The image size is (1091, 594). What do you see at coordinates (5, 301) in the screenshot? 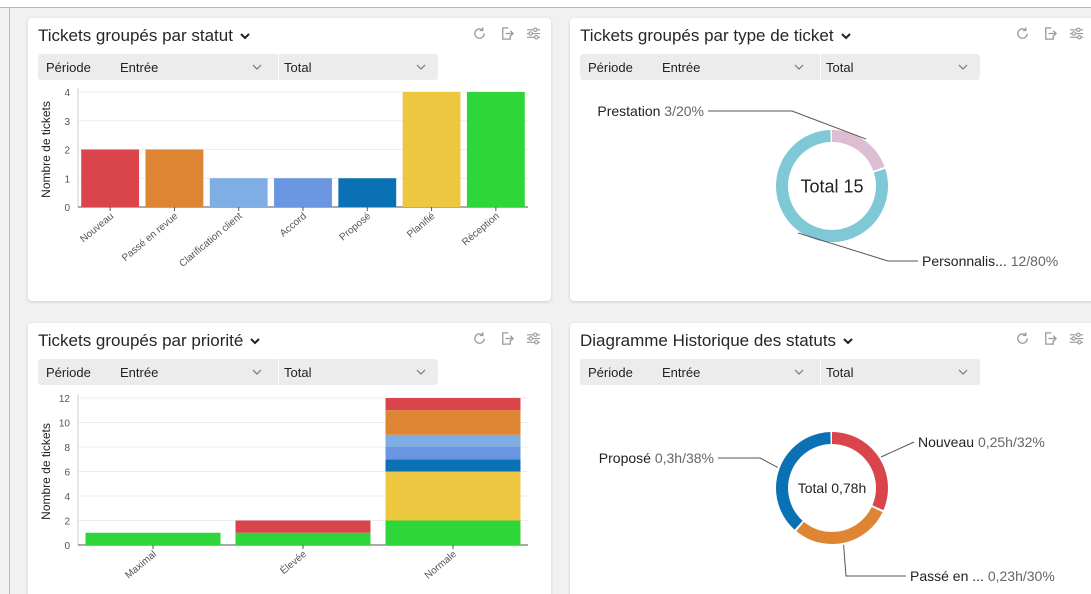
I see `window-left-edge` at bounding box center [5, 301].